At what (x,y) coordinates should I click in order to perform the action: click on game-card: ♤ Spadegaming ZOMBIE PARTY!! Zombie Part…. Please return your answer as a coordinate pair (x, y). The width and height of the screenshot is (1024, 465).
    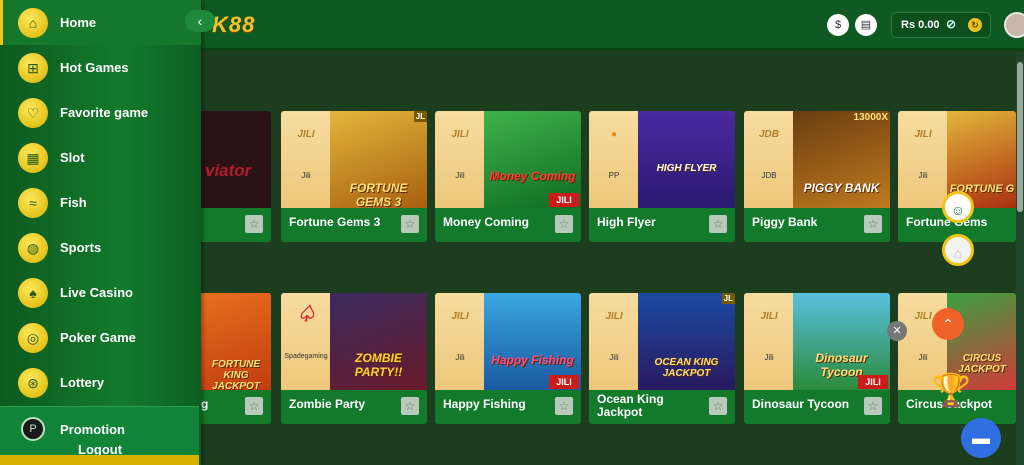
    Looking at the image, I should click on (354, 358).